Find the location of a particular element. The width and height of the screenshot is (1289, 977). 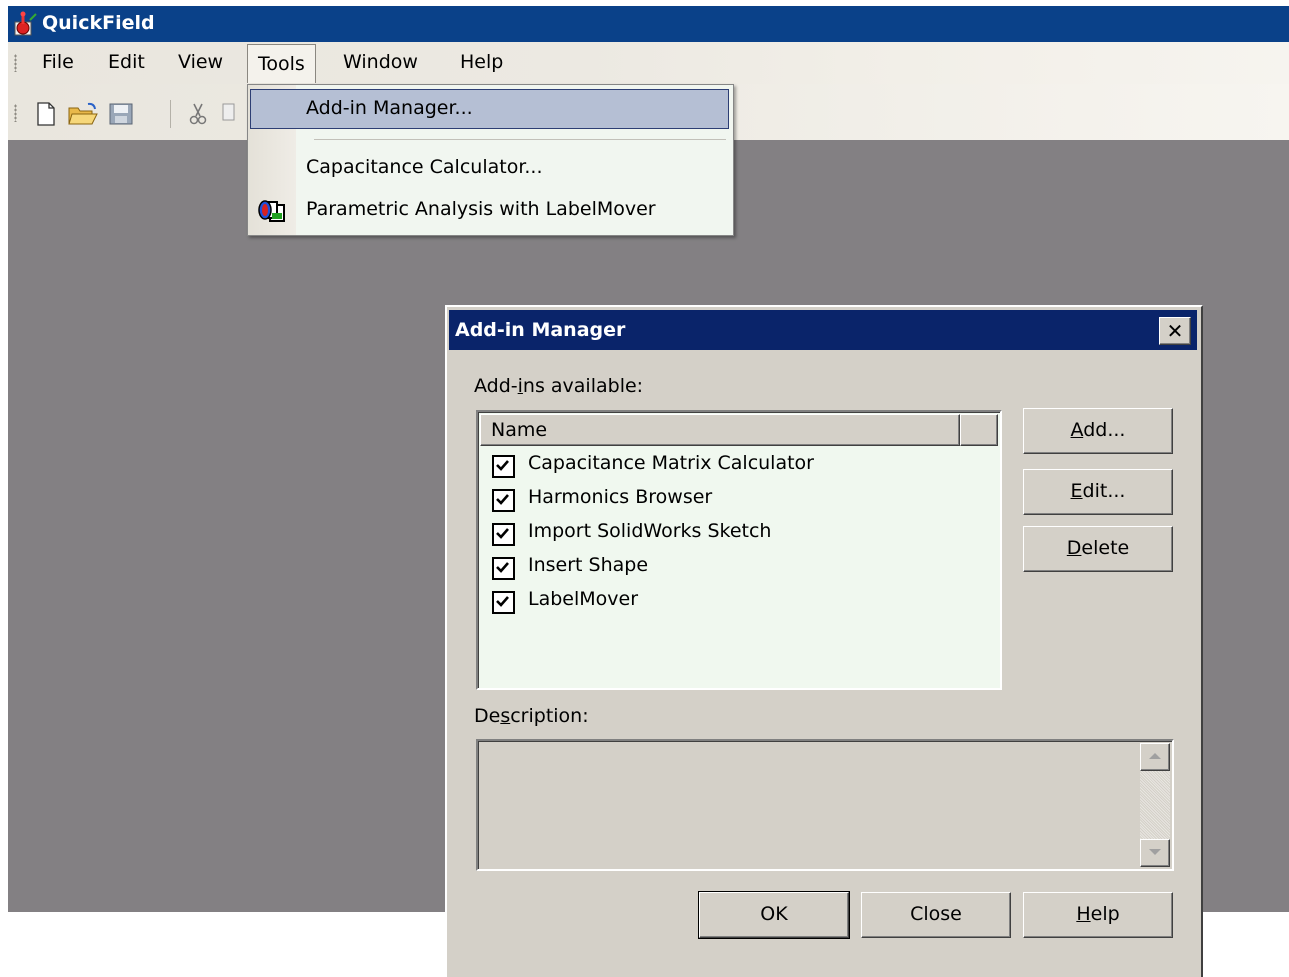

addin-name: Insert Shape is located at coordinates (588, 565).